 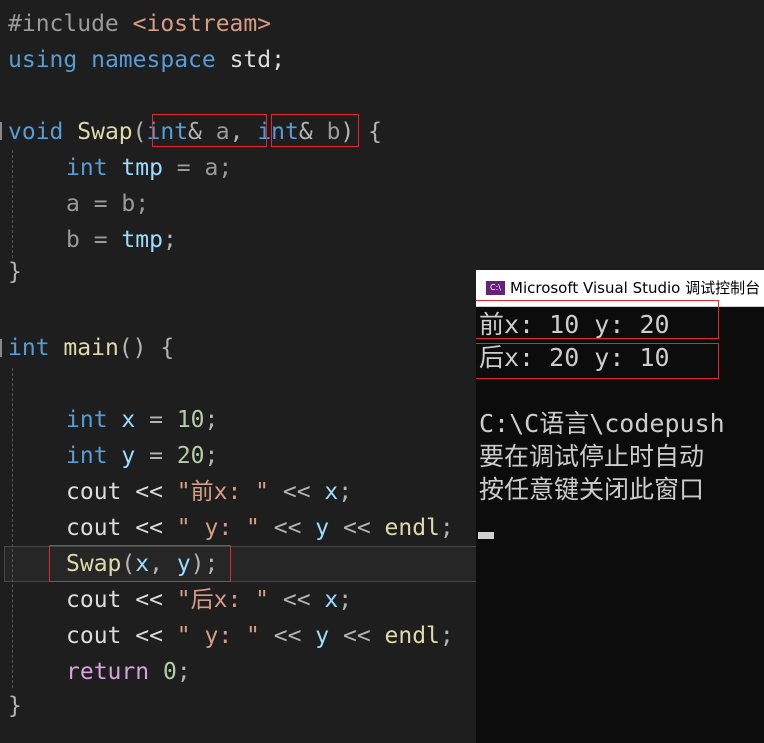 I want to click on statement: a = b;, so click(x=108, y=204).